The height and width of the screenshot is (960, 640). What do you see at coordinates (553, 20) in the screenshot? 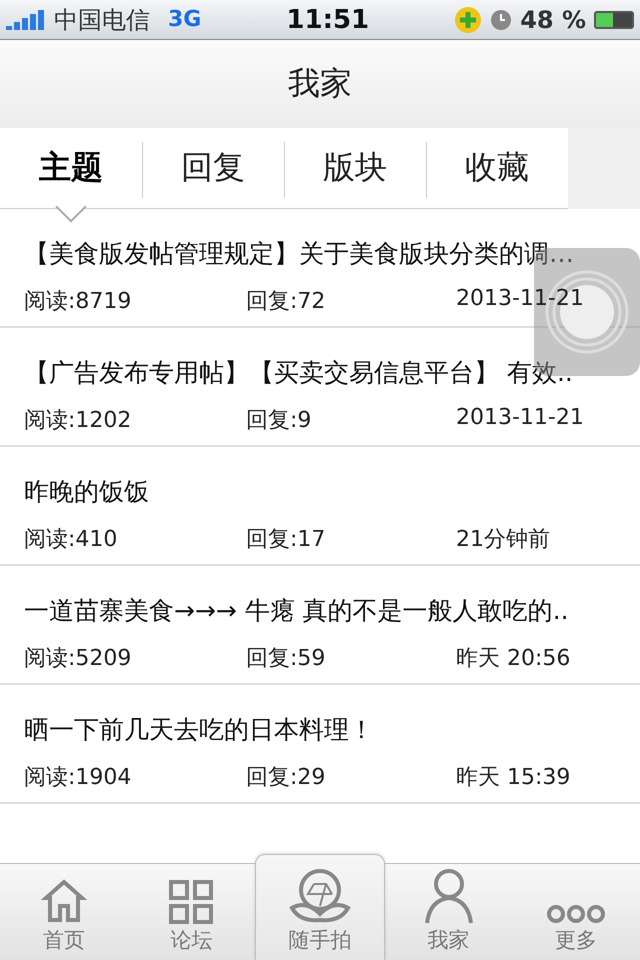
I see `battery-percent: 48 %` at bounding box center [553, 20].